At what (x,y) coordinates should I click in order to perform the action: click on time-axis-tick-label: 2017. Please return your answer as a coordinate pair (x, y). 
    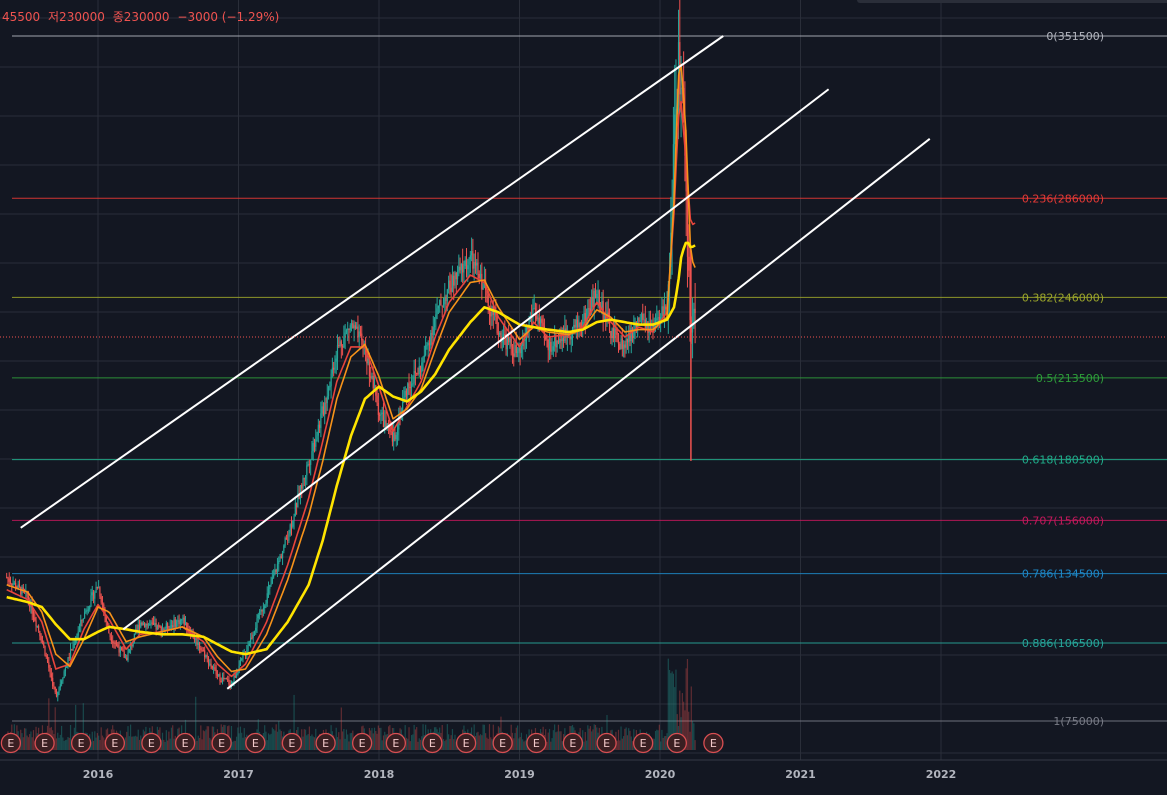
    Looking at the image, I should click on (238, 774).